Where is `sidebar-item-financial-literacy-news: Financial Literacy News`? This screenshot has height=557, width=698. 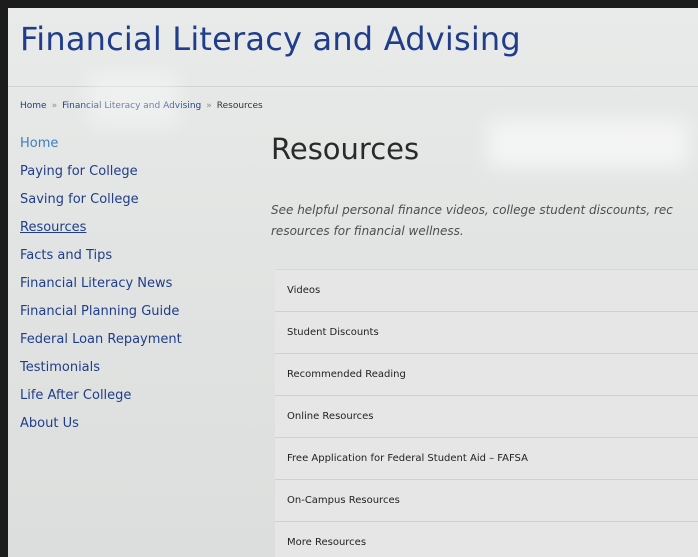 sidebar-item-financial-literacy-news: Financial Literacy News is located at coordinates (130, 284).